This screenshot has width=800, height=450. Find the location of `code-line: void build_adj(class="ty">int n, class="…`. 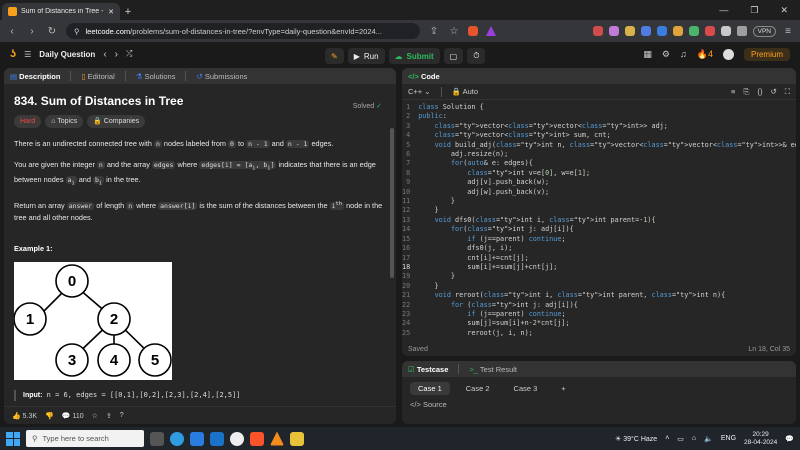

code-line: void build_adj(class="ty">int n, class="… is located at coordinates (607, 145).